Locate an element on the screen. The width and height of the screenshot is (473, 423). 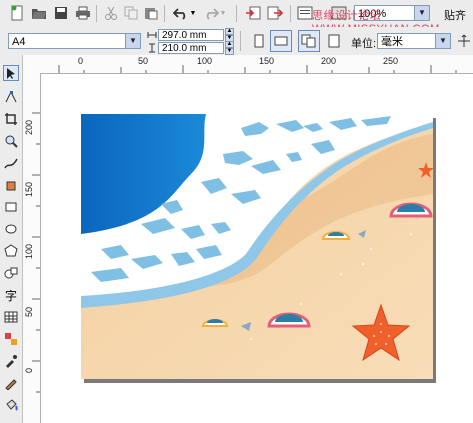
open-folder-icon is located at coordinates (39, 13).